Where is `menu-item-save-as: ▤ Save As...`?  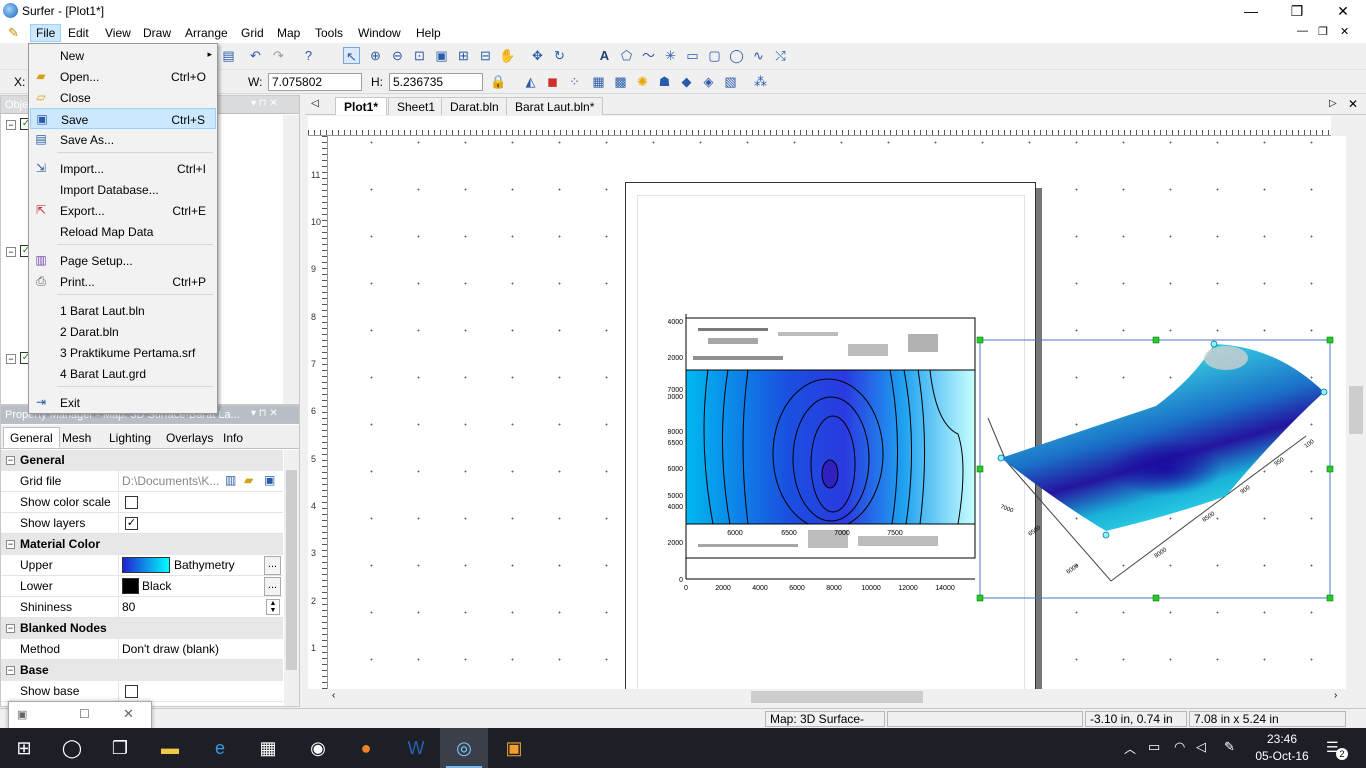 menu-item-save-as: ▤ Save As... is located at coordinates (123, 139).